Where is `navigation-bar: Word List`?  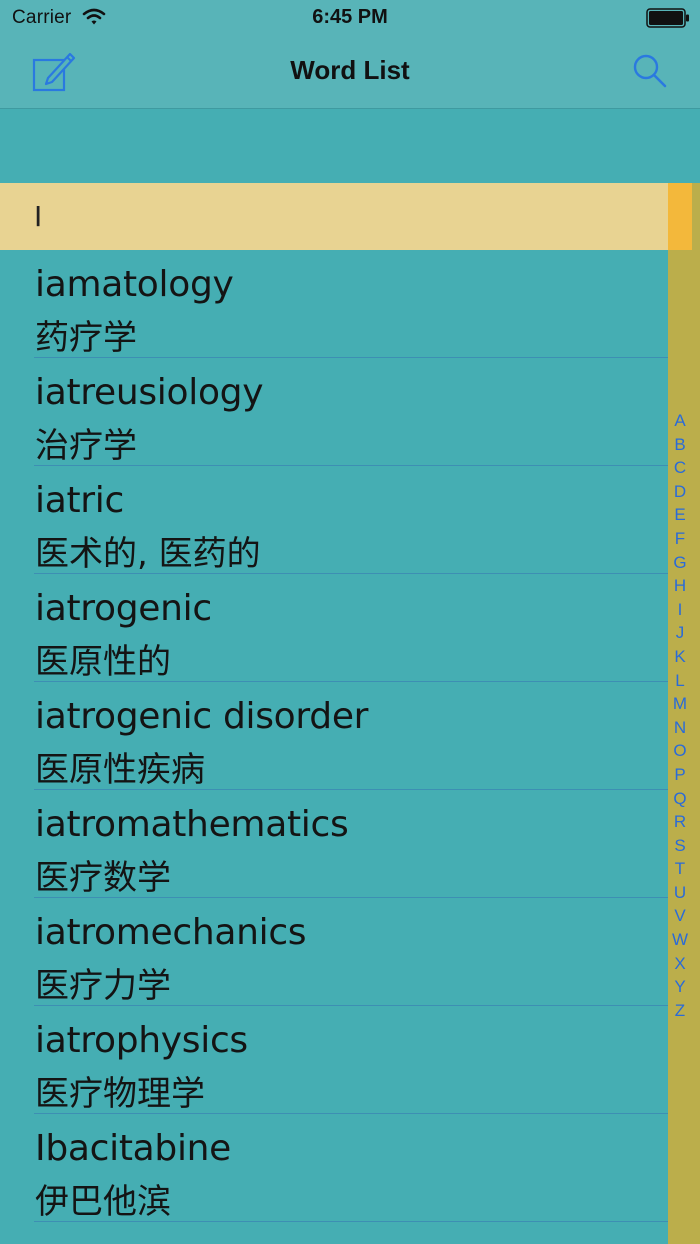 navigation-bar: Word List is located at coordinates (350, 74).